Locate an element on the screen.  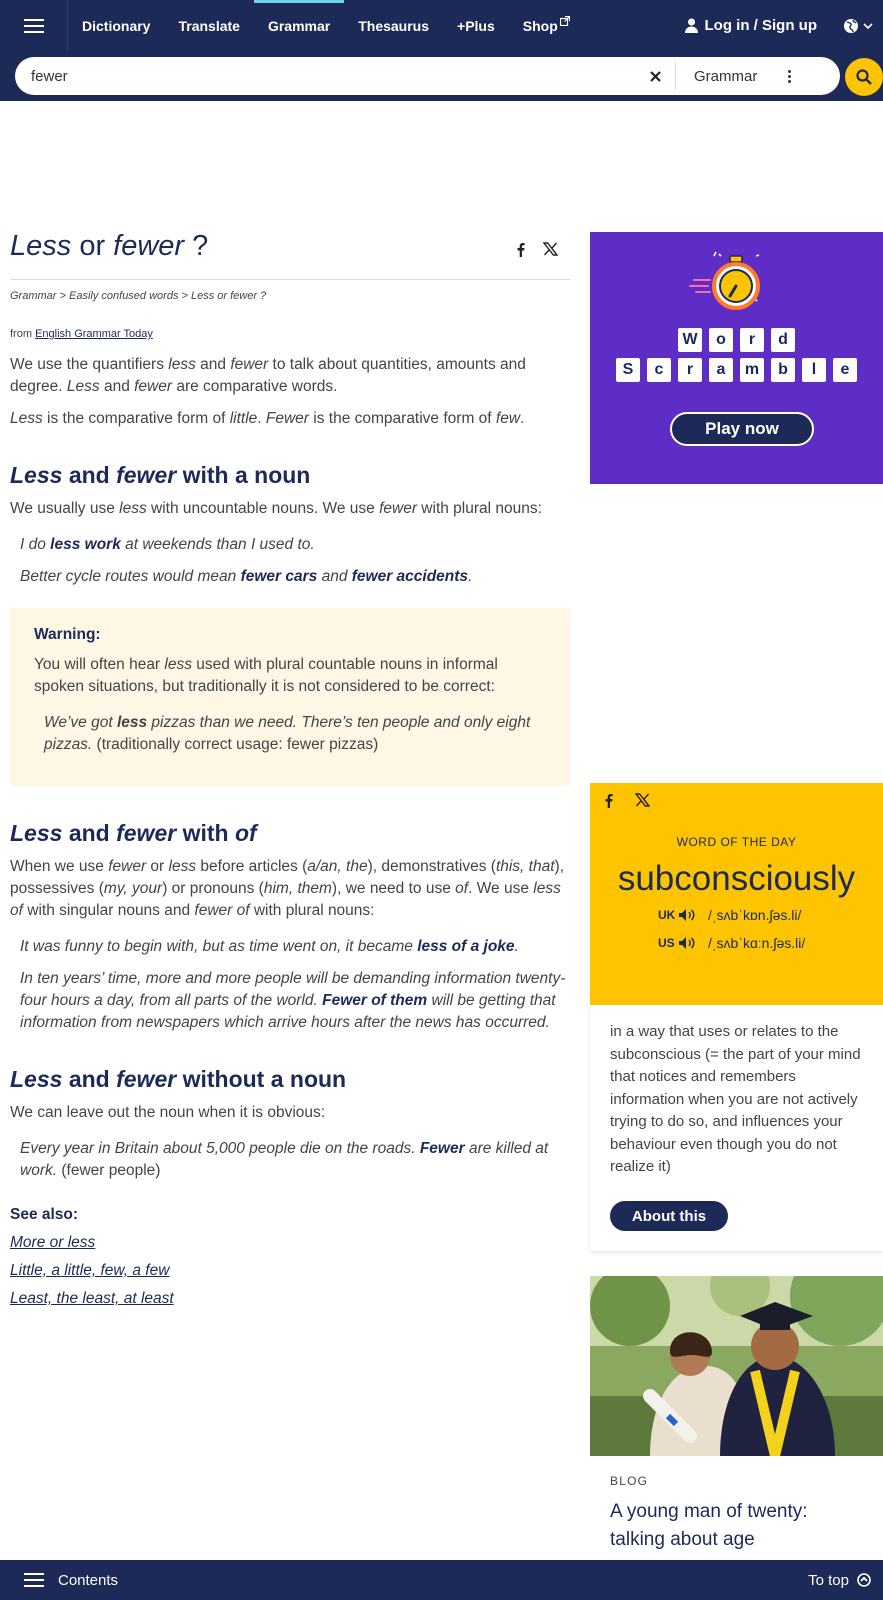
to-top-button: To top is located at coordinates (845, 1580).